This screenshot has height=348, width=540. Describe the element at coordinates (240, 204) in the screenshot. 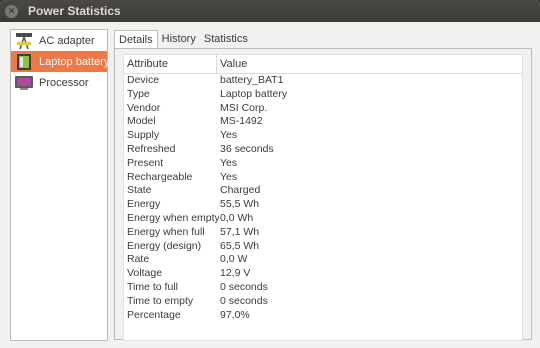

I see `value-cell: 55,5 Wh` at that location.